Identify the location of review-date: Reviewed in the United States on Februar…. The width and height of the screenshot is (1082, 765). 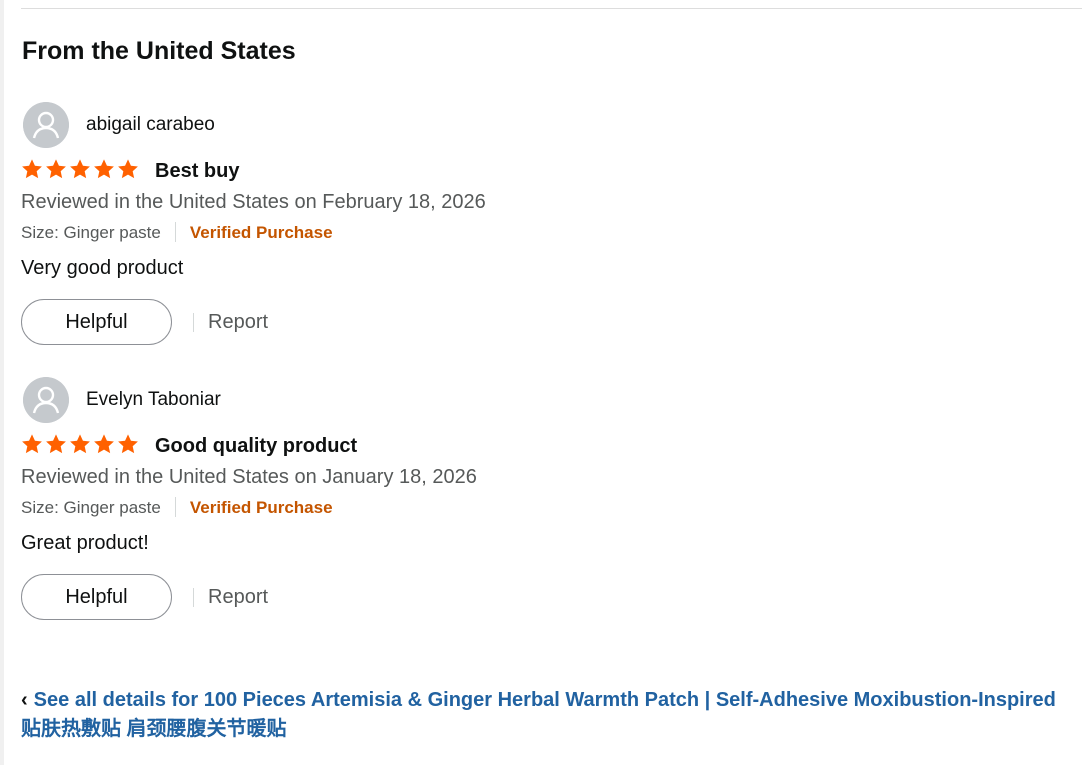
(253, 202).